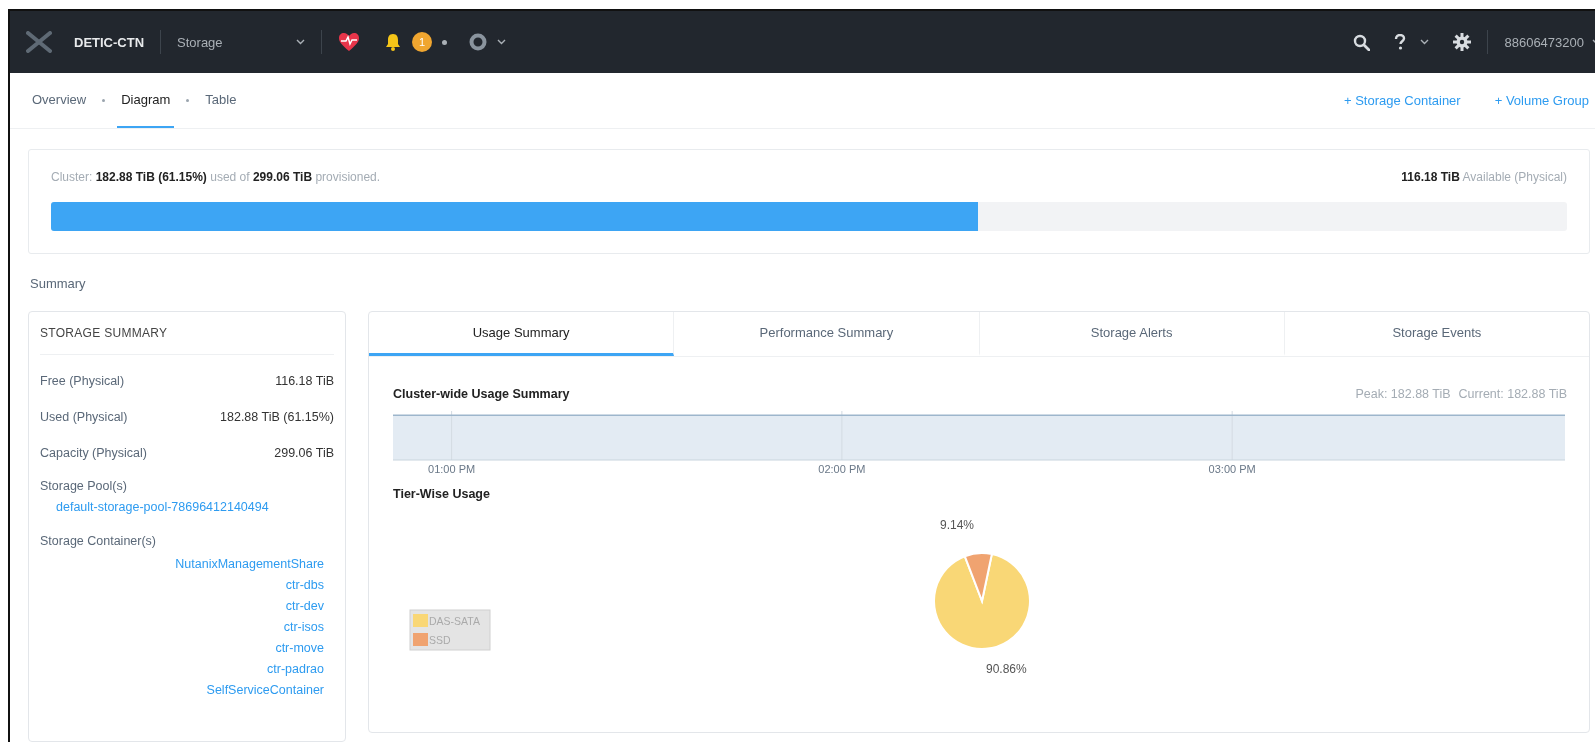  I want to click on view-tab: Table, so click(221, 100).